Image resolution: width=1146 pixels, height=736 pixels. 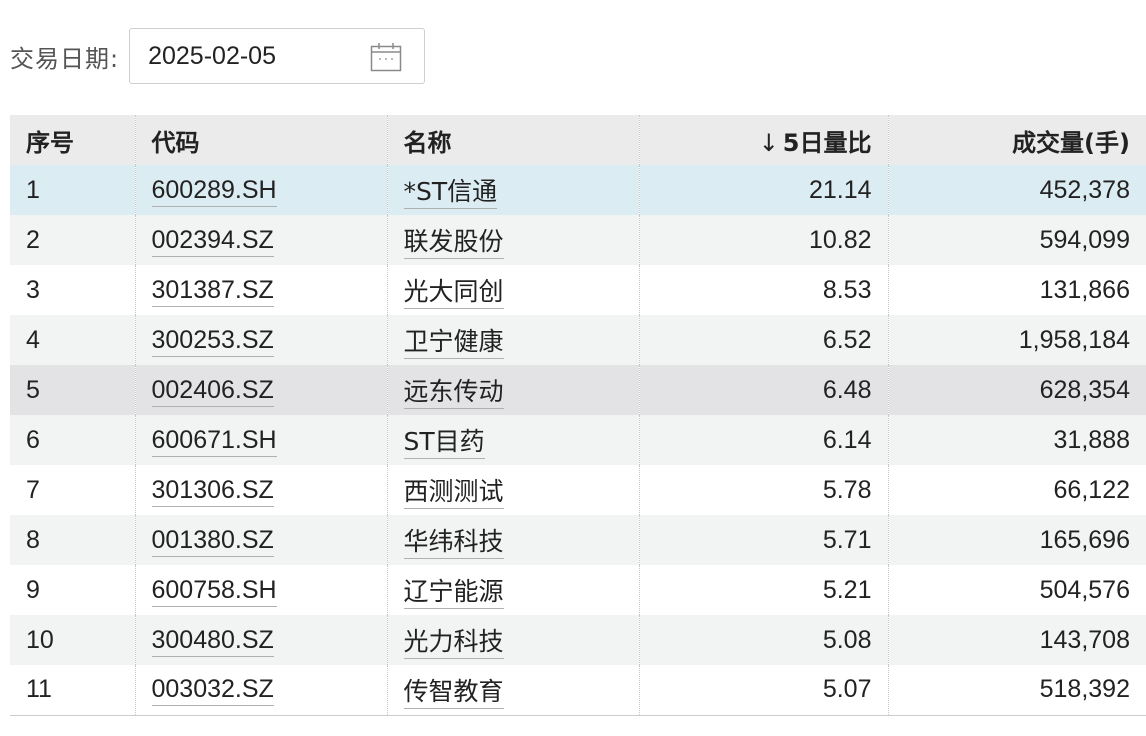 I want to click on cell-stock-name: 华纬科技, so click(x=453, y=543).